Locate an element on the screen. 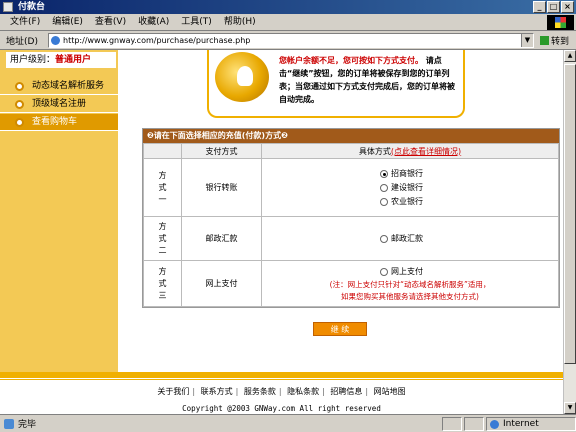  option-label: 农业银行 is located at coordinates (407, 201).